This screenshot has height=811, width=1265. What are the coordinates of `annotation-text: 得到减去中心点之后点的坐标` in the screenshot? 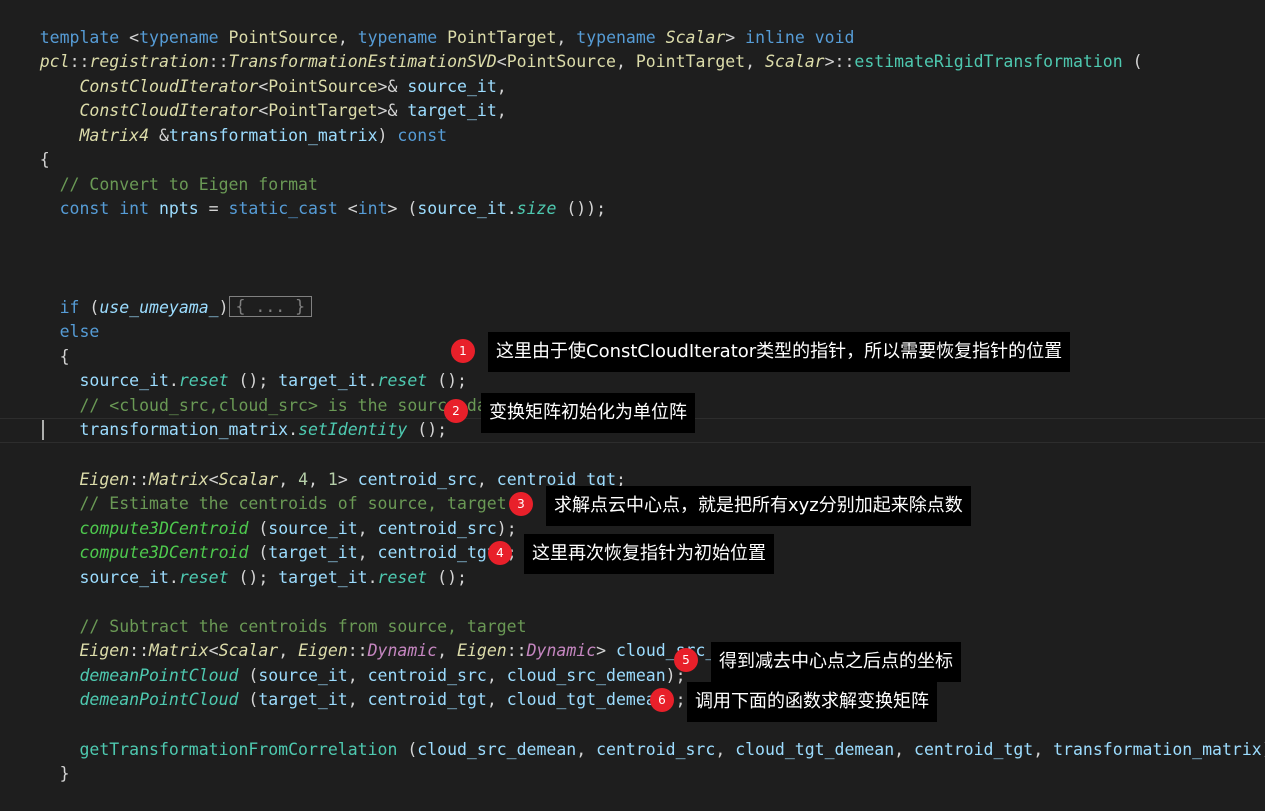 It's located at (836, 661).